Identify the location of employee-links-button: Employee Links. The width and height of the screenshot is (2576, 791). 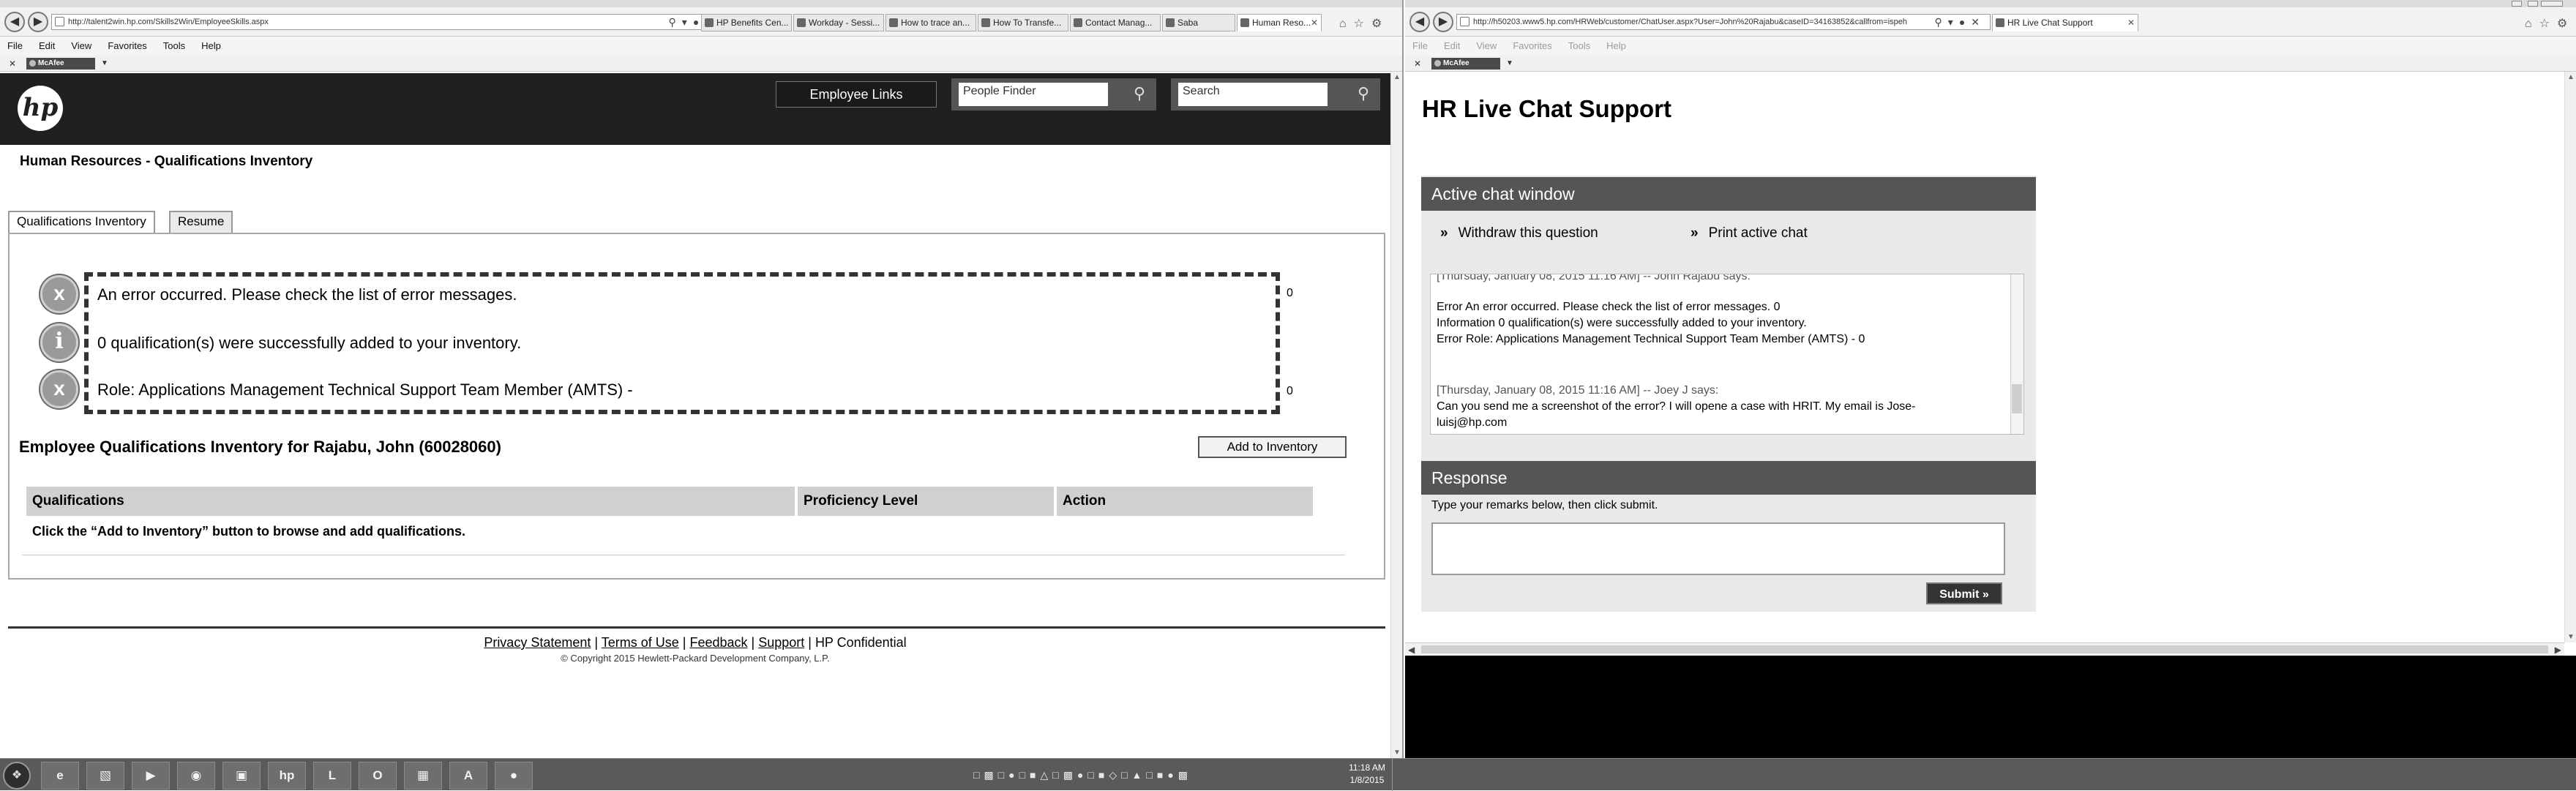
(856, 94).